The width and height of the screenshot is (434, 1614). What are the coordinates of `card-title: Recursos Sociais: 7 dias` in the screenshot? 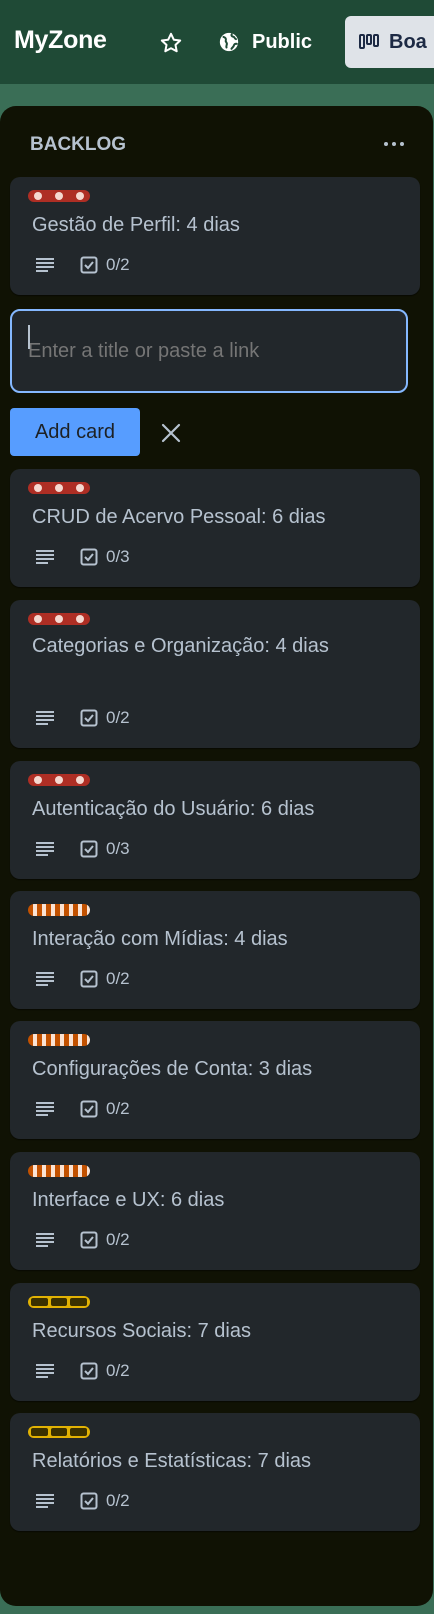 It's located at (141, 1331).